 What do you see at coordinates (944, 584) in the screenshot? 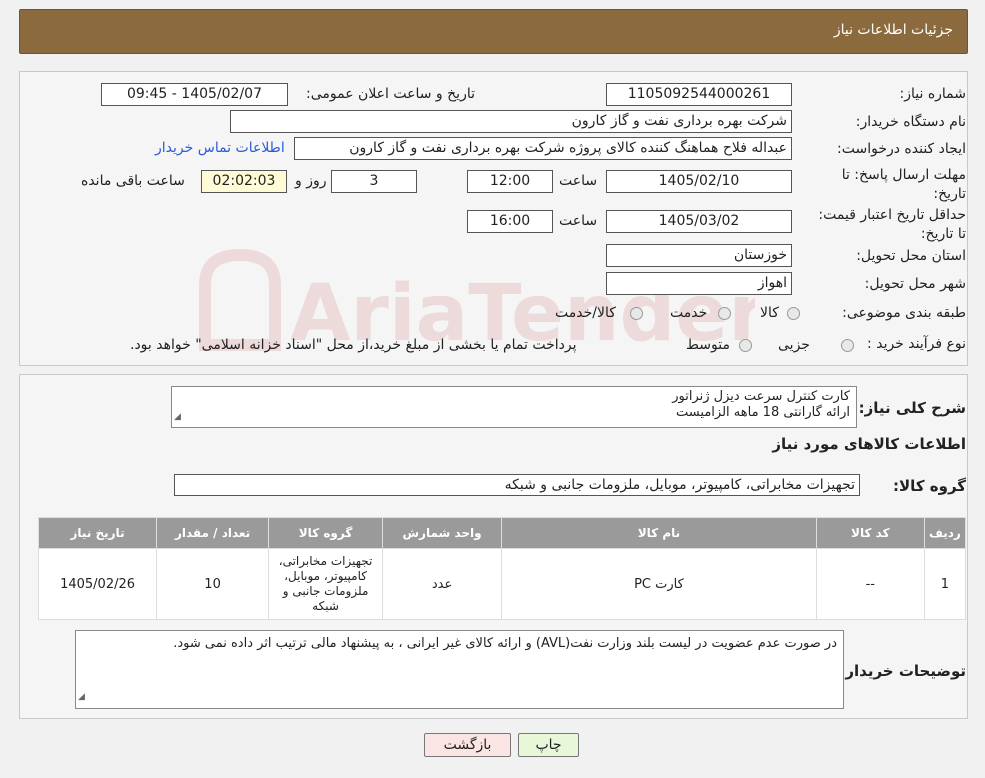
I see `cell-row: 1` at bounding box center [944, 584].